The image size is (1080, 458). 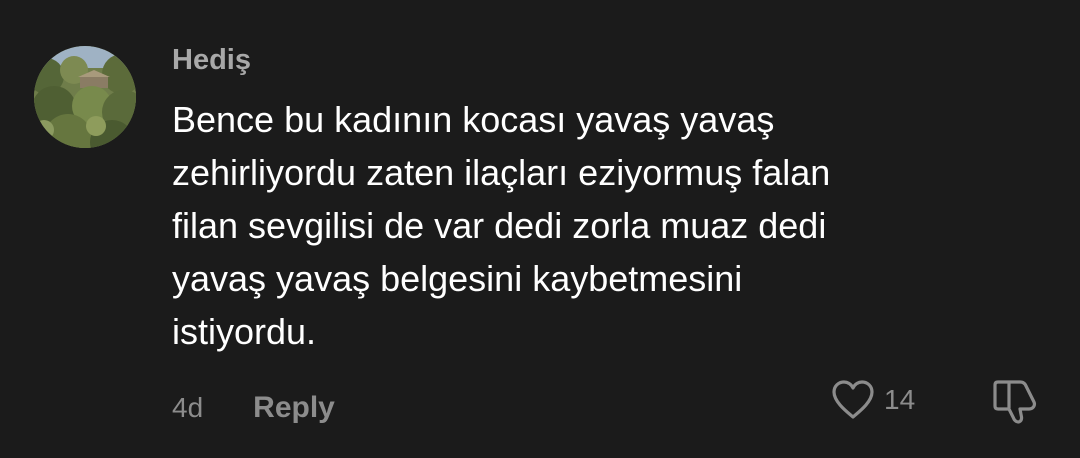 I want to click on comment-meta: 4d Reply, so click(x=253, y=408).